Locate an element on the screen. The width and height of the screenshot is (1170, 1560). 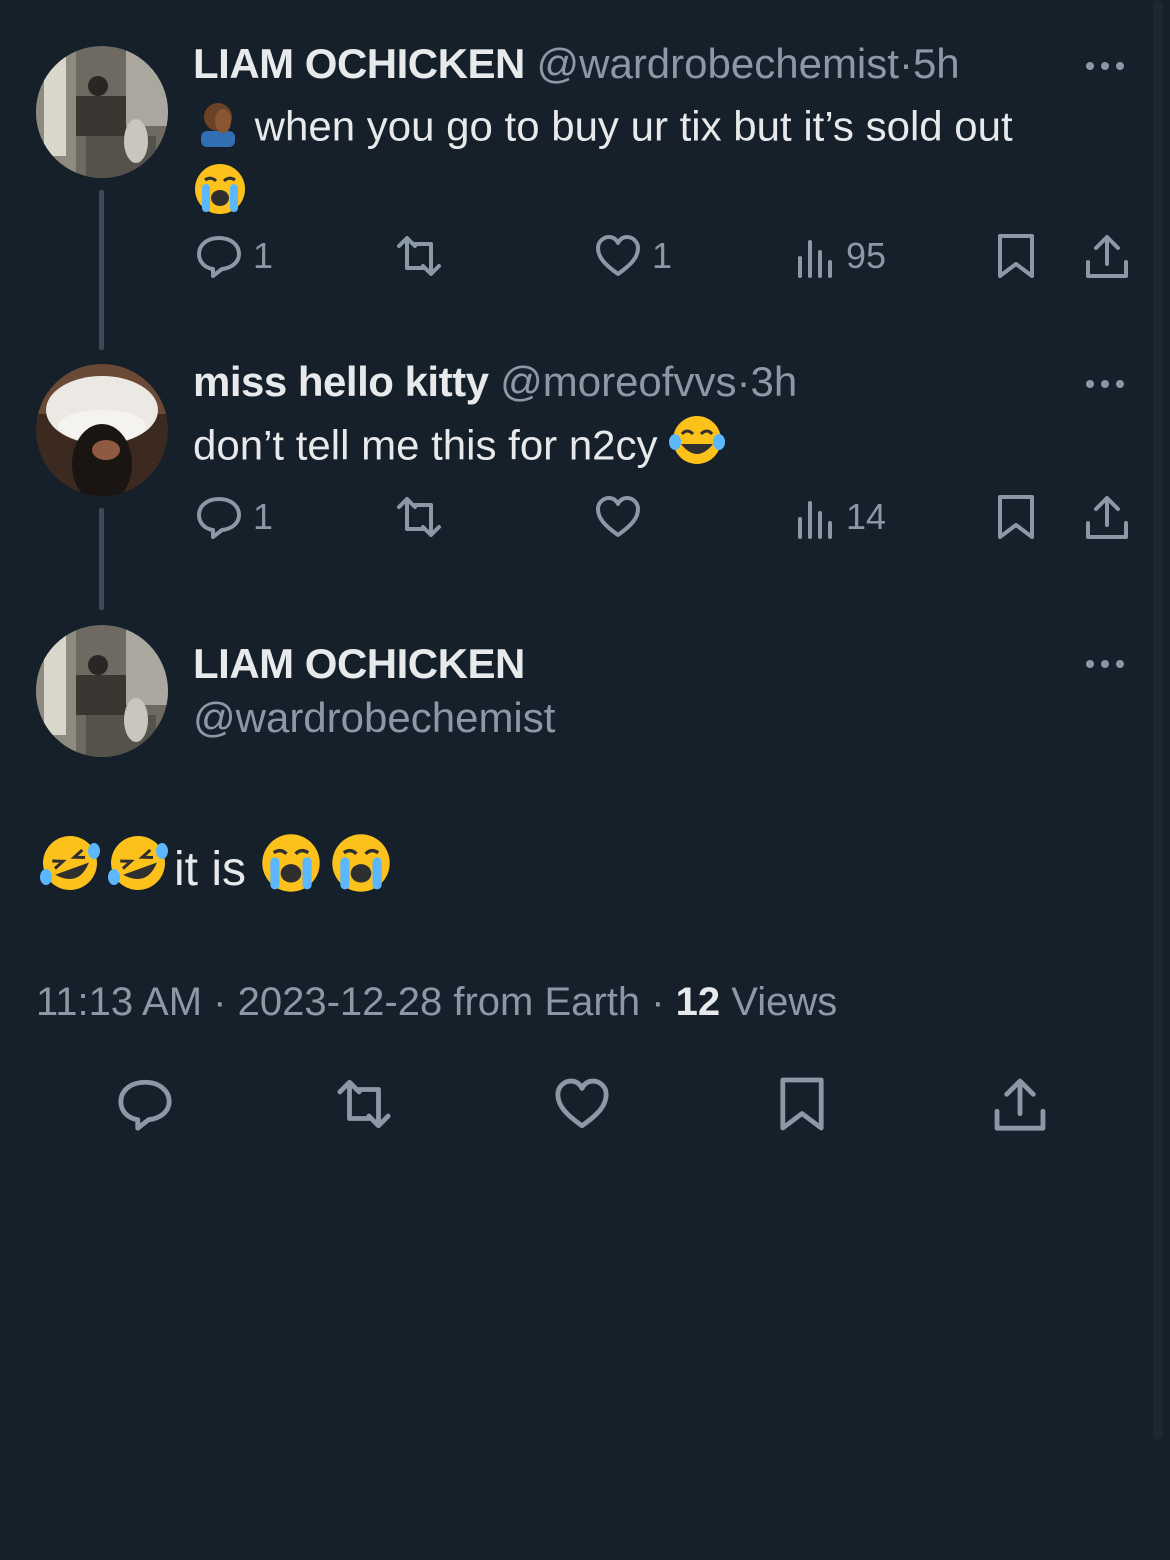
face-with-tears-of-joy-emoji is located at coordinates (697, 448).